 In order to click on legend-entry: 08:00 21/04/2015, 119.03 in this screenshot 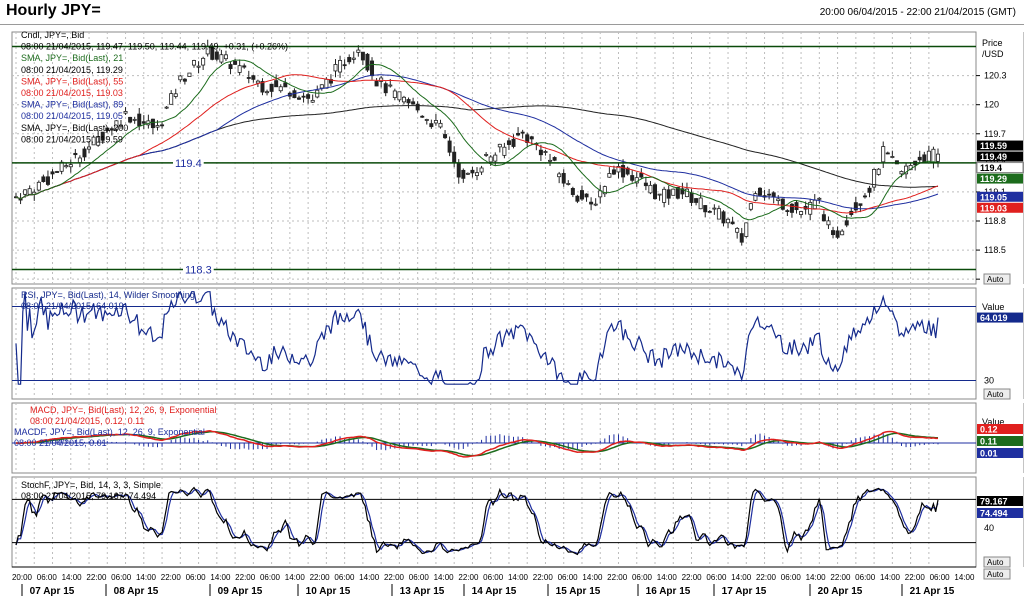, I will do `click(72, 93)`.